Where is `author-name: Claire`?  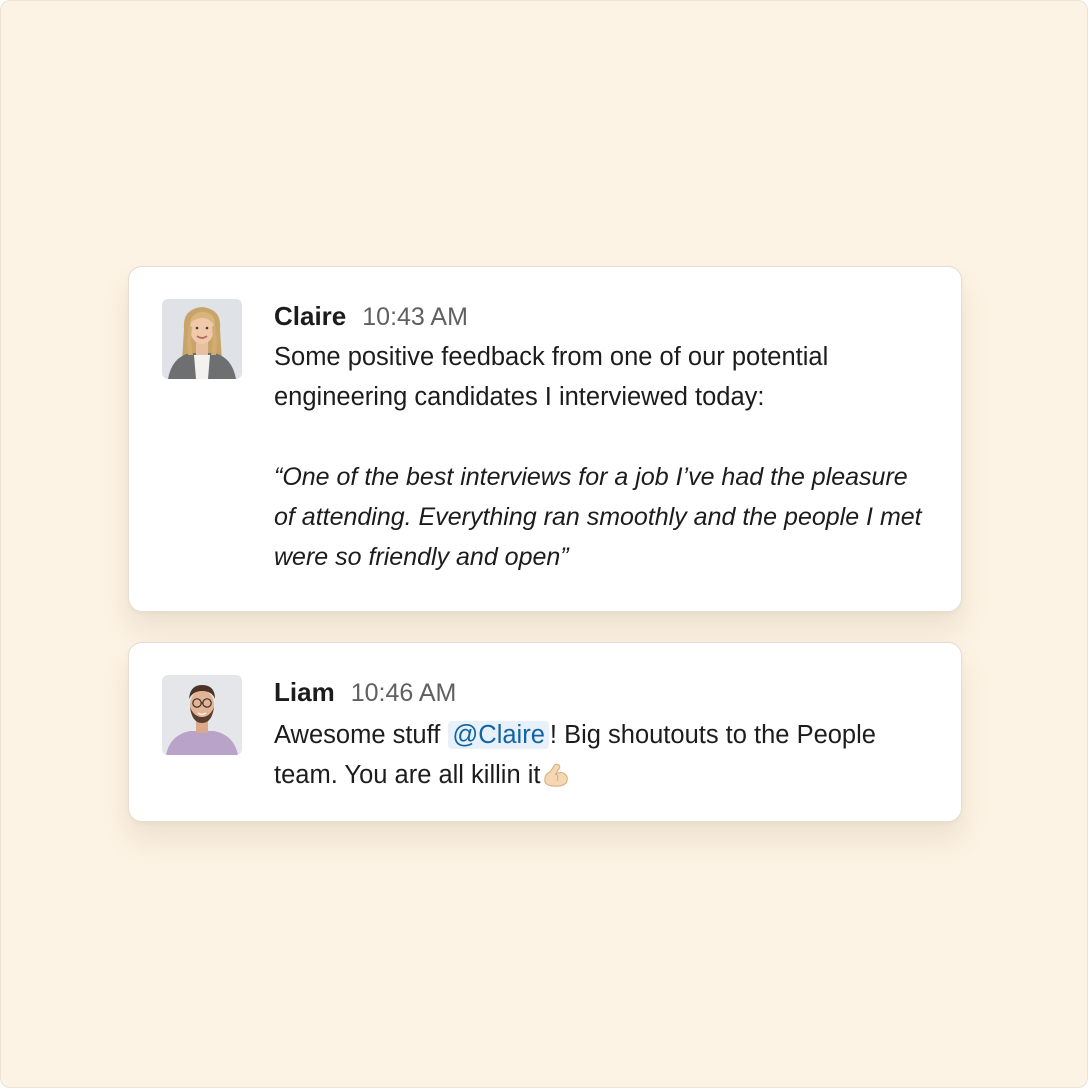
author-name: Claire is located at coordinates (310, 316).